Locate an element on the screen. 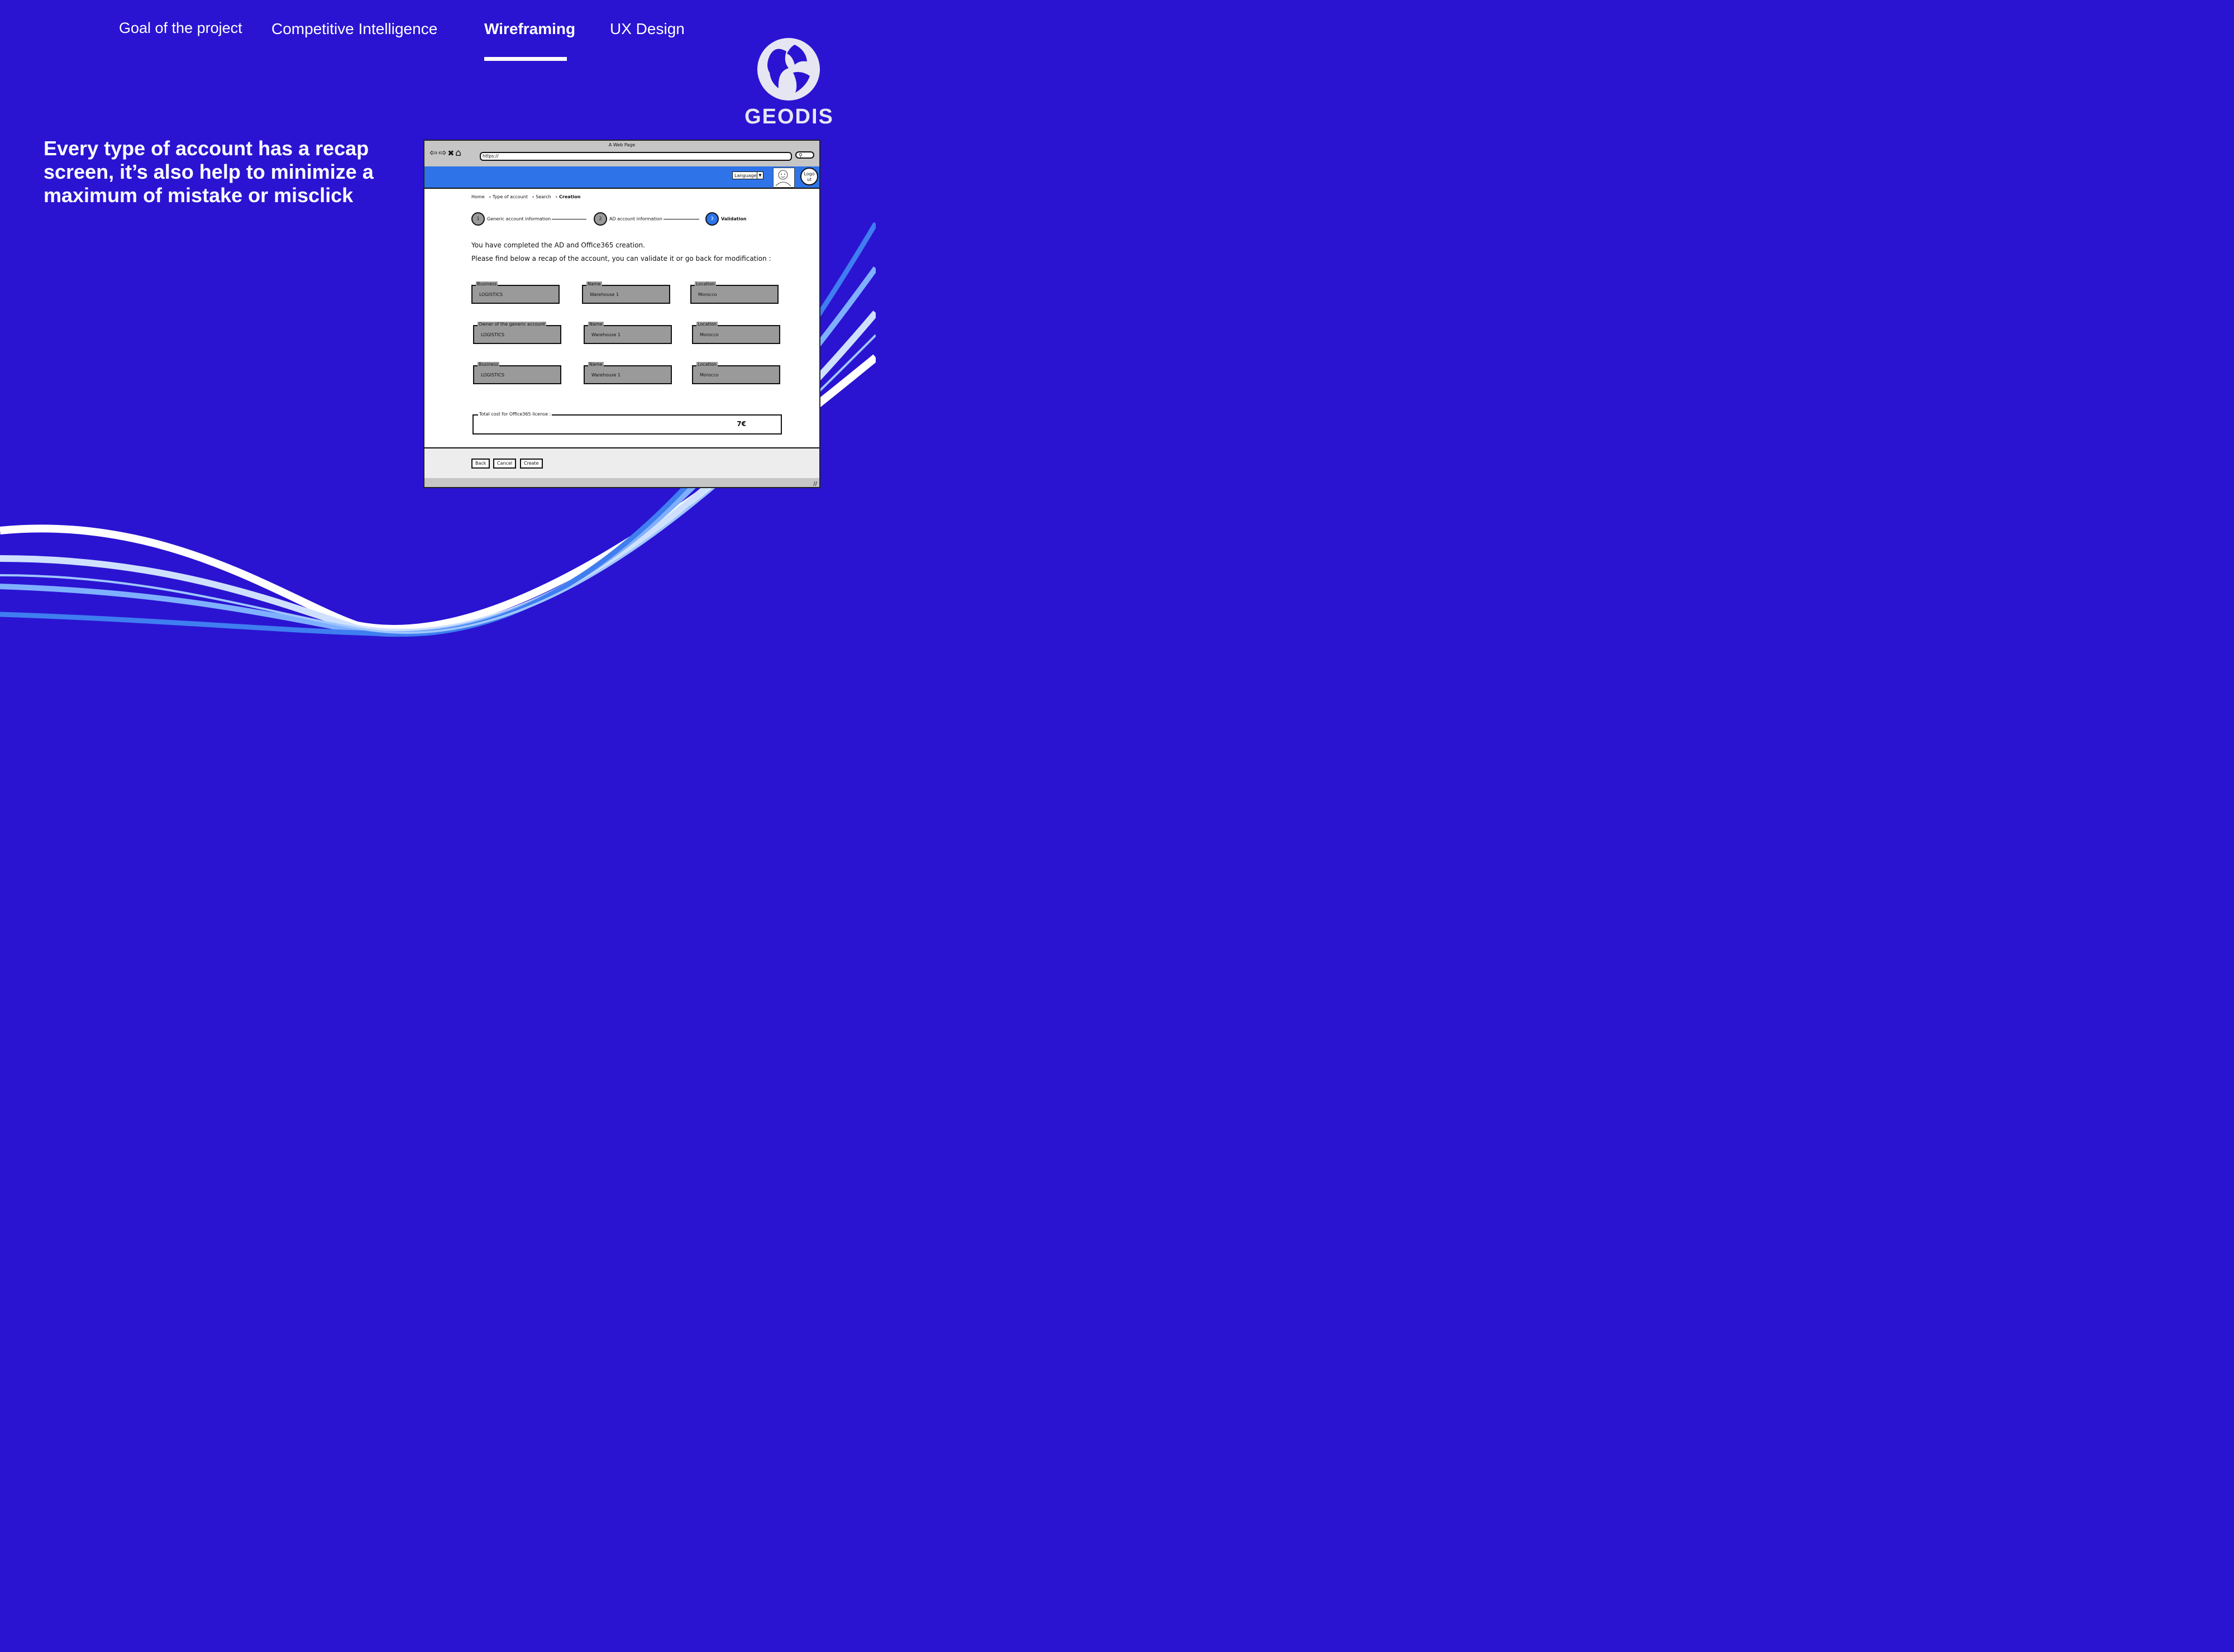  breadcrumb: Home ‹ Type of account ‹ Search ‹ Creation is located at coordinates (528, 196).